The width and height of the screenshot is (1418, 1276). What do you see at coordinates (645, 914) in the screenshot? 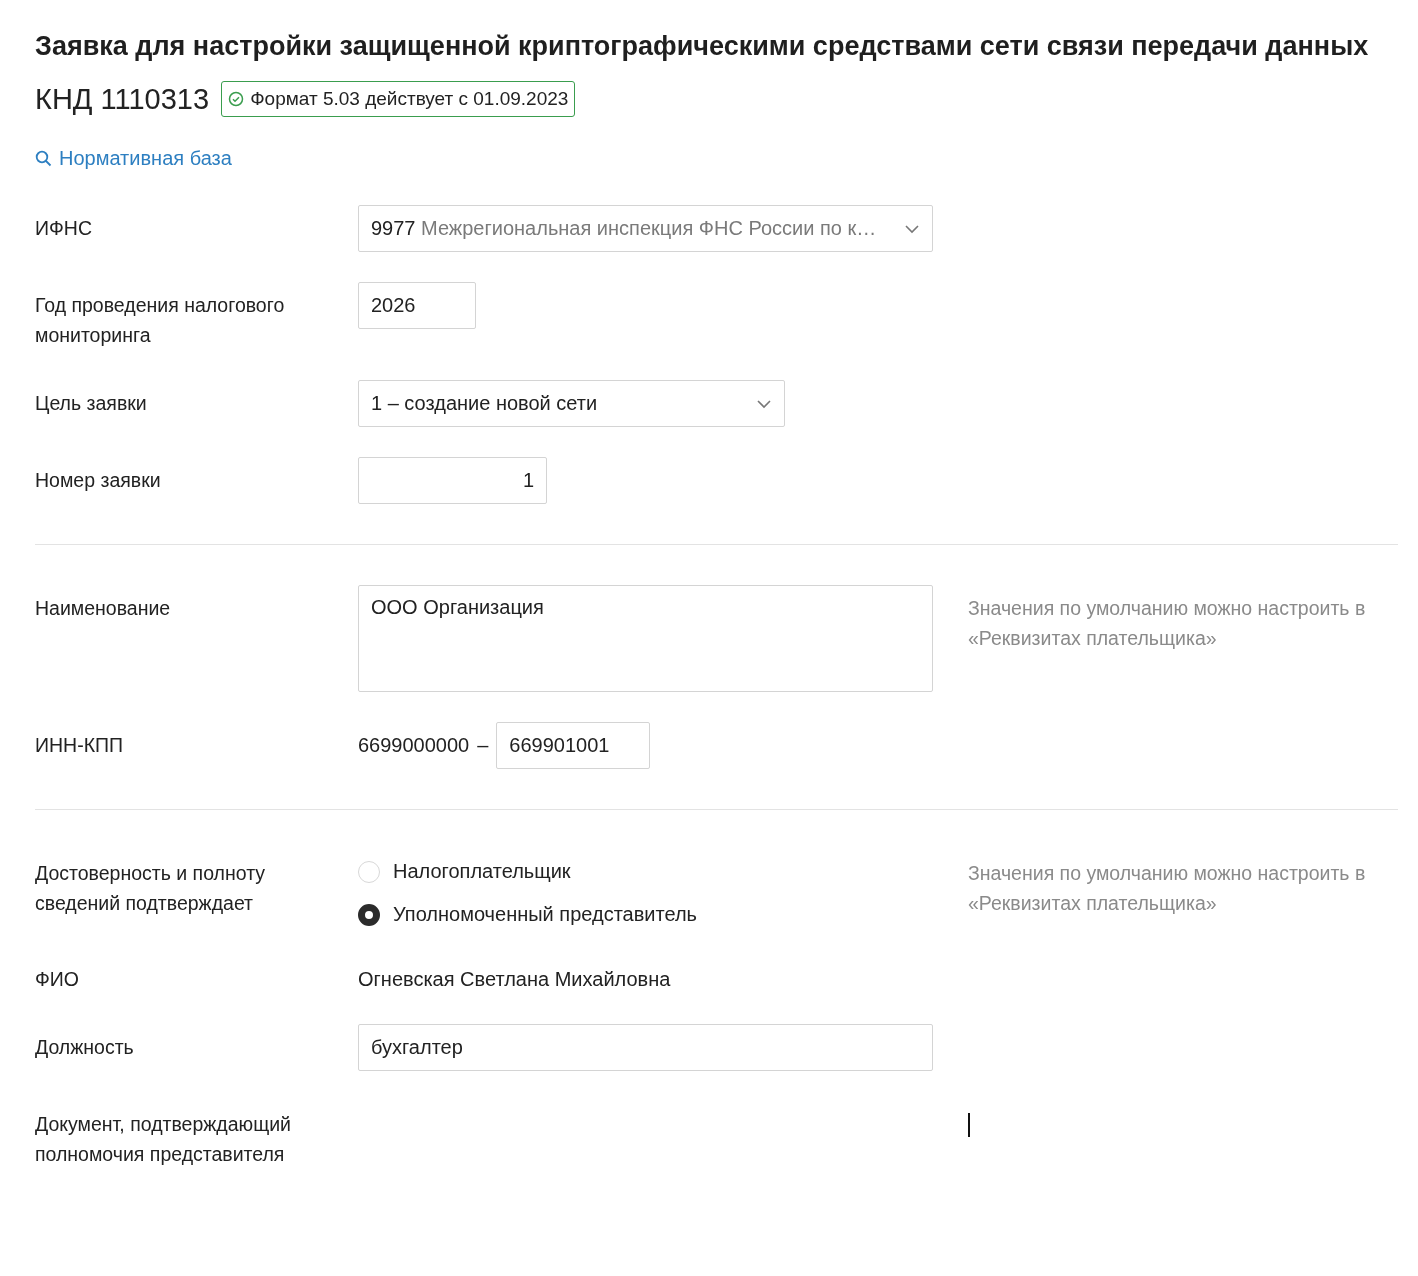
I see `radio-option: Уполномоченный представитель` at bounding box center [645, 914].